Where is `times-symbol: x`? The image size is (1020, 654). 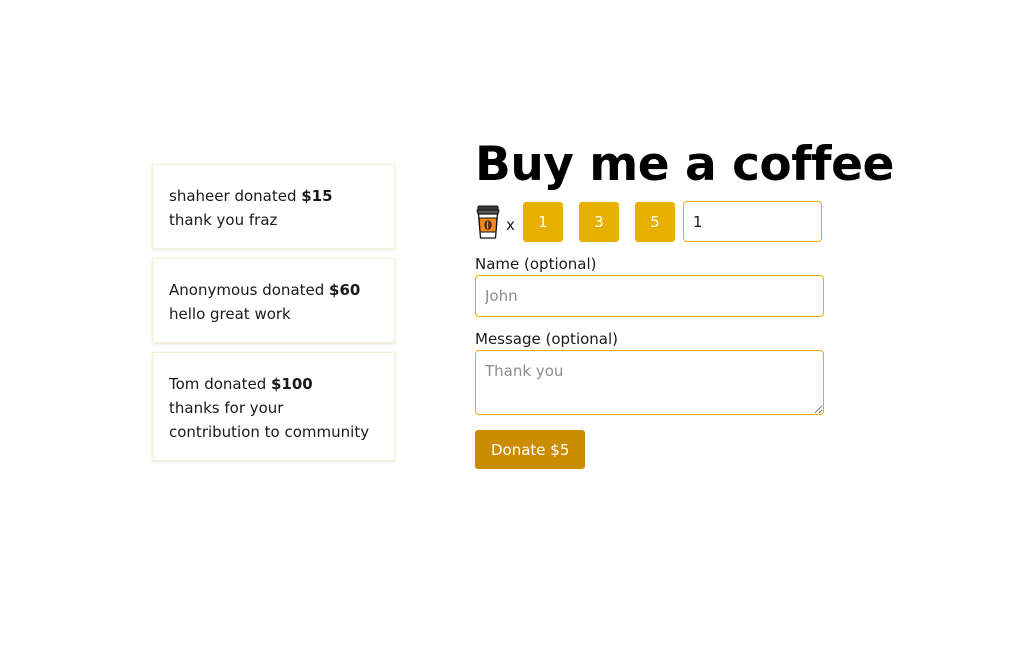
times-symbol: x is located at coordinates (510, 224).